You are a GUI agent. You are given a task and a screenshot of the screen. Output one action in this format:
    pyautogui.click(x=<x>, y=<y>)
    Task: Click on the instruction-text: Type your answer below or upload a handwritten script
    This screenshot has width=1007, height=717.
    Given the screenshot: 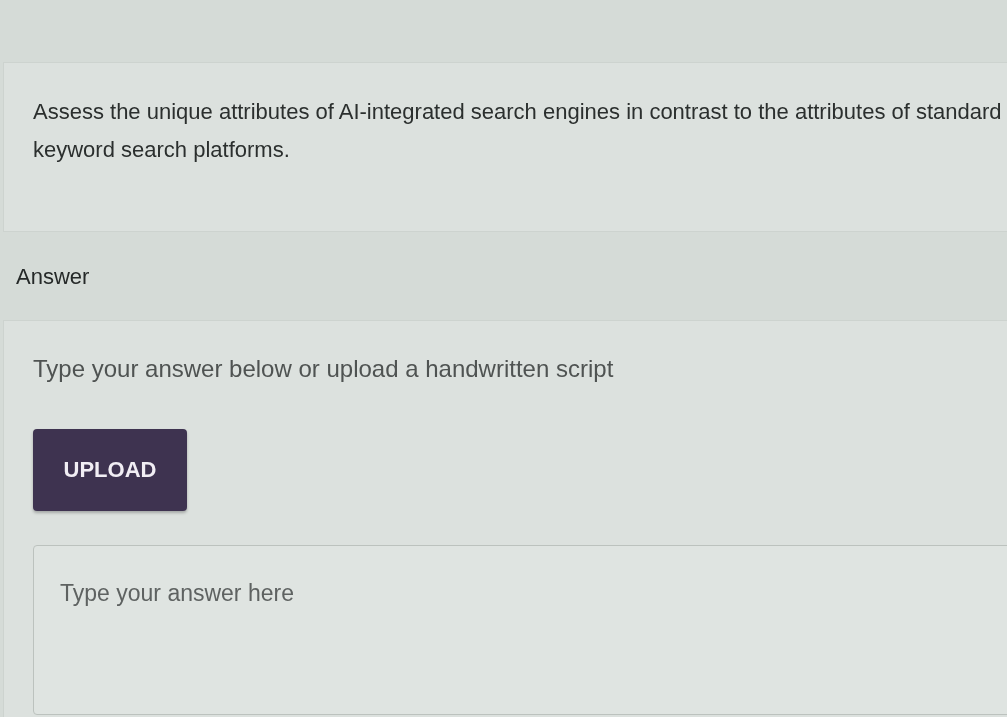 What is the action you would take?
    pyautogui.click(x=323, y=369)
    